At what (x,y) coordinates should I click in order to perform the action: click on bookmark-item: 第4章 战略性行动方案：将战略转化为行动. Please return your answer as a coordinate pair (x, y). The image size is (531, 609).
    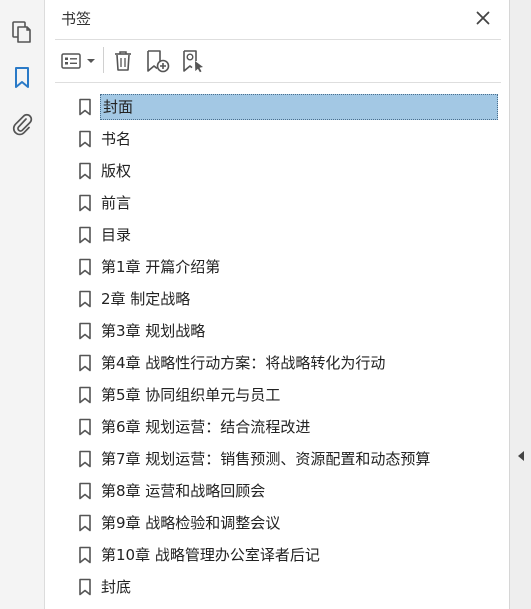
    Looking at the image, I should click on (277, 363).